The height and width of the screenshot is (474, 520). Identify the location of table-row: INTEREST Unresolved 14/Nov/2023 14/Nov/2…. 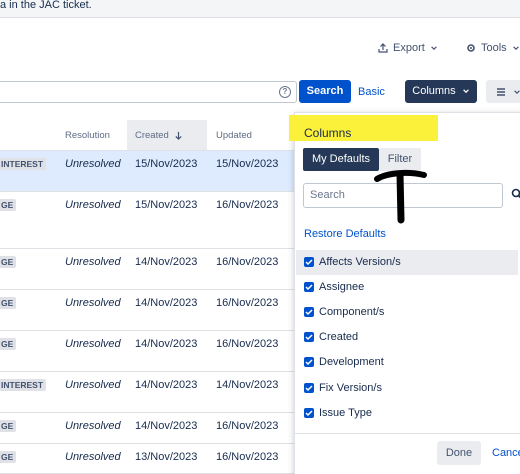
(150, 392).